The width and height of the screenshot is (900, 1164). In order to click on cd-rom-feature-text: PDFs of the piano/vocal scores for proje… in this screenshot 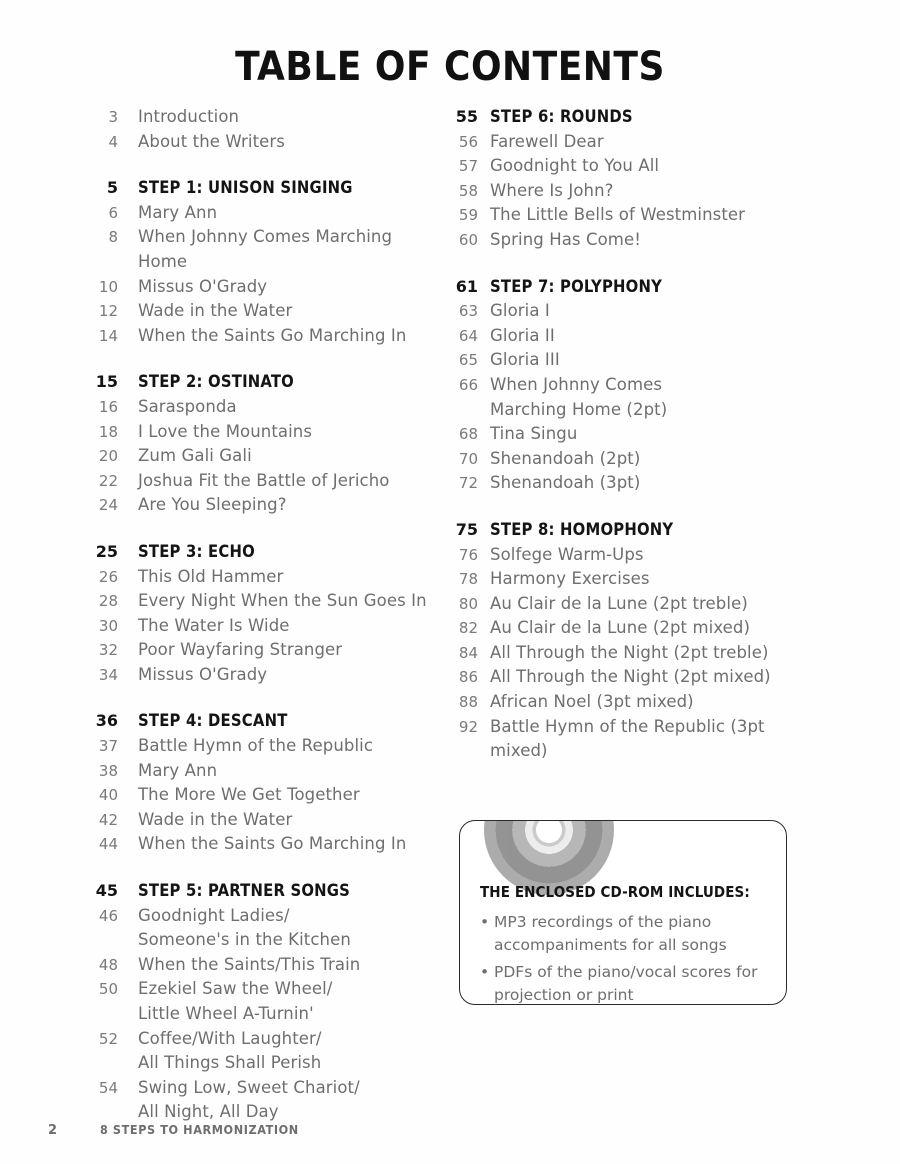, I will do `click(626, 983)`.